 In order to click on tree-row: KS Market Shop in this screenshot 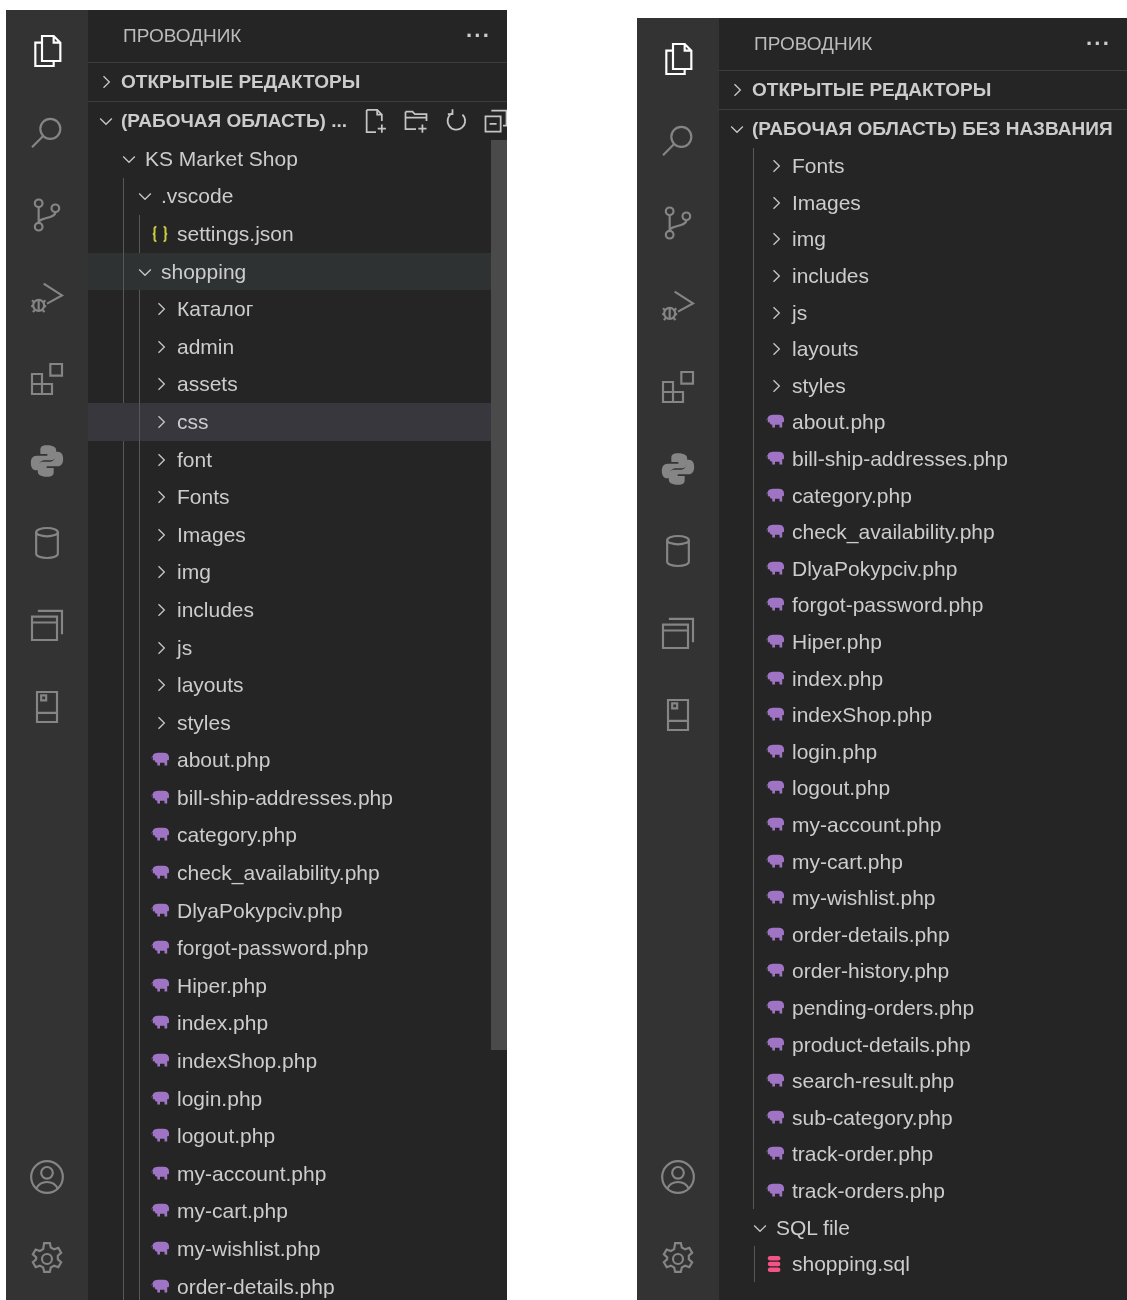, I will do `click(289, 159)`.